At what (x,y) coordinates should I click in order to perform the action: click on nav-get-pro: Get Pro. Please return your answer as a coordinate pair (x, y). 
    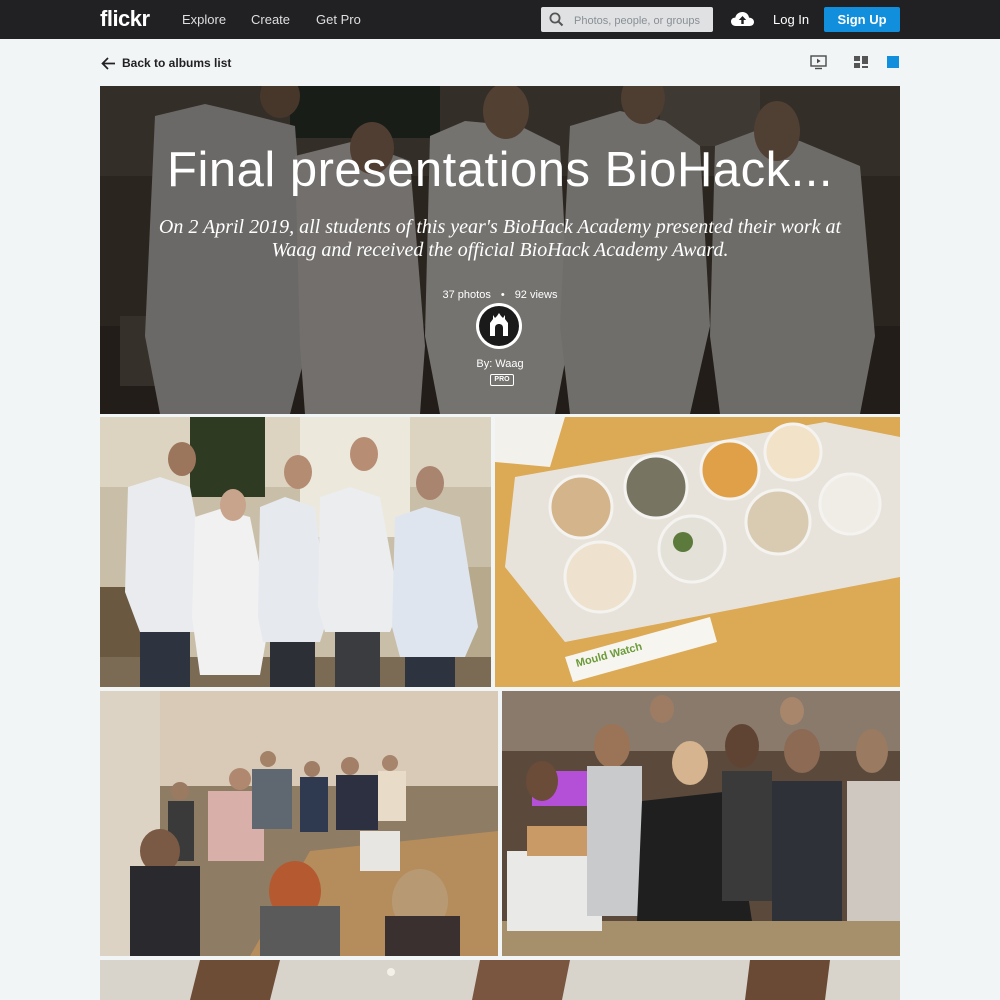
    Looking at the image, I should click on (338, 19).